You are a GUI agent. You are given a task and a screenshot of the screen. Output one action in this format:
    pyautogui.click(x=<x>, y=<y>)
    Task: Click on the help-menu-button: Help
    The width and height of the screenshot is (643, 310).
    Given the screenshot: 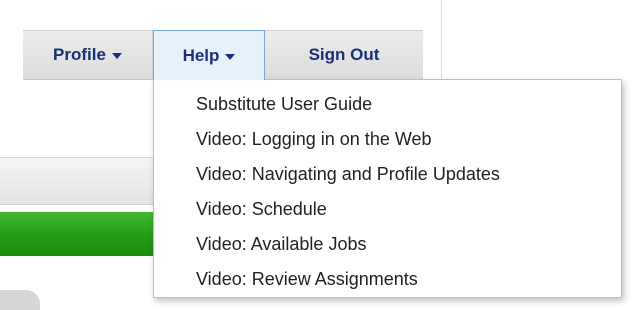 What is the action you would take?
    pyautogui.click(x=209, y=55)
    